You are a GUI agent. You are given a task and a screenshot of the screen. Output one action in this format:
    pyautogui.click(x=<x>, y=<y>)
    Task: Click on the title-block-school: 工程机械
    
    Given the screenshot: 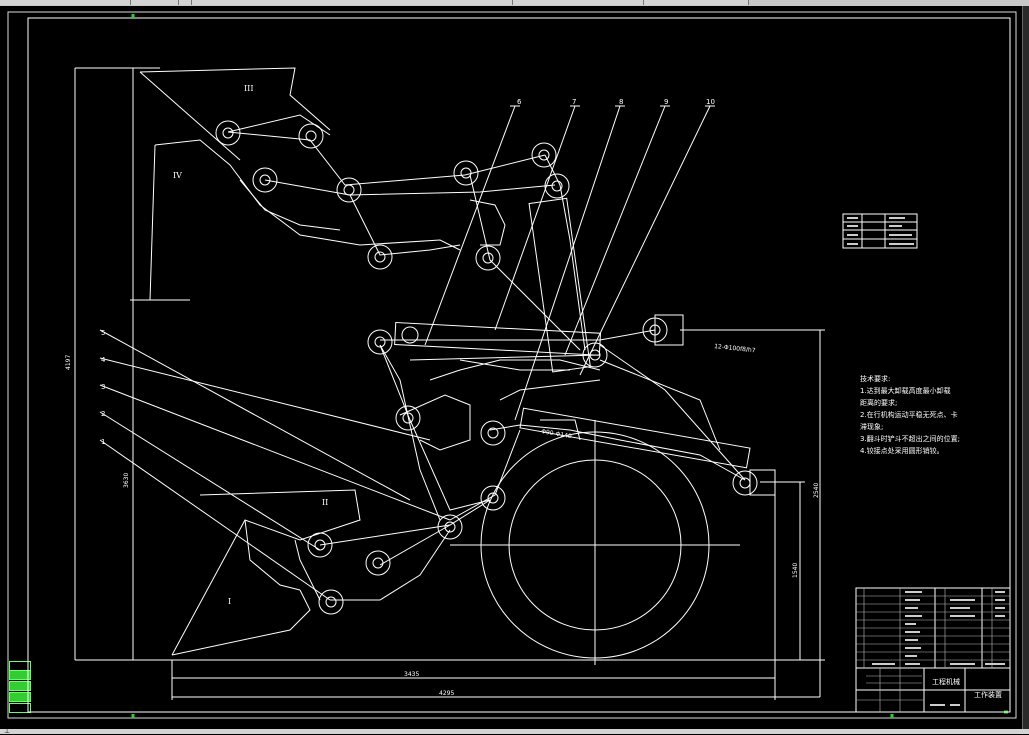 What is the action you would take?
    pyautogui.click(x=946, y=681)
    